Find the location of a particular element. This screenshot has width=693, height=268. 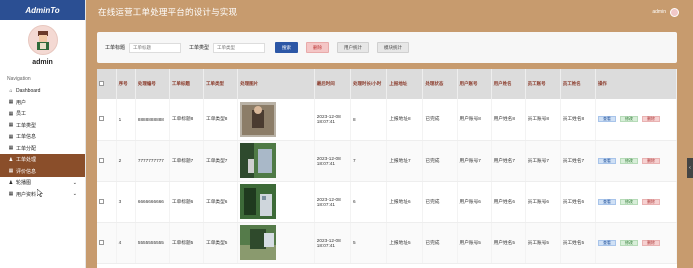

sidebar-item-label: 用户资料 is located at coordinates (26, 194).